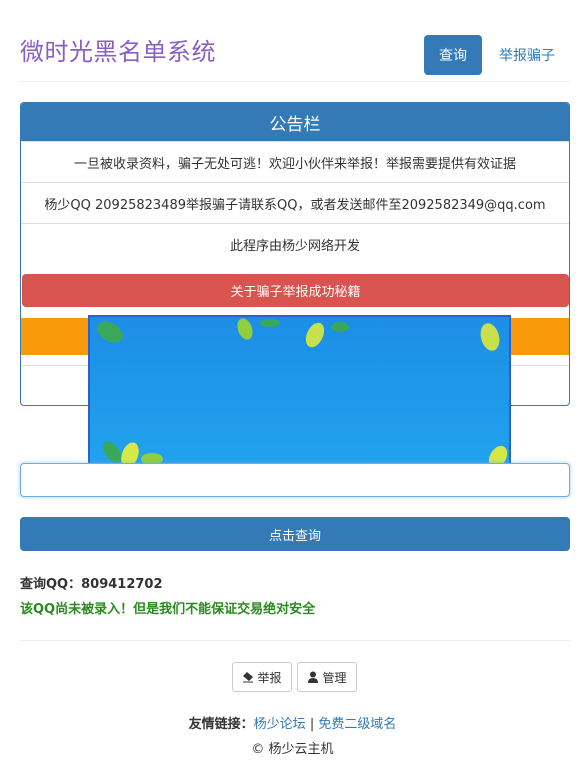  Describe the element at coordinates (313, 677) in the screenshot. I see `user-icon` at that location.